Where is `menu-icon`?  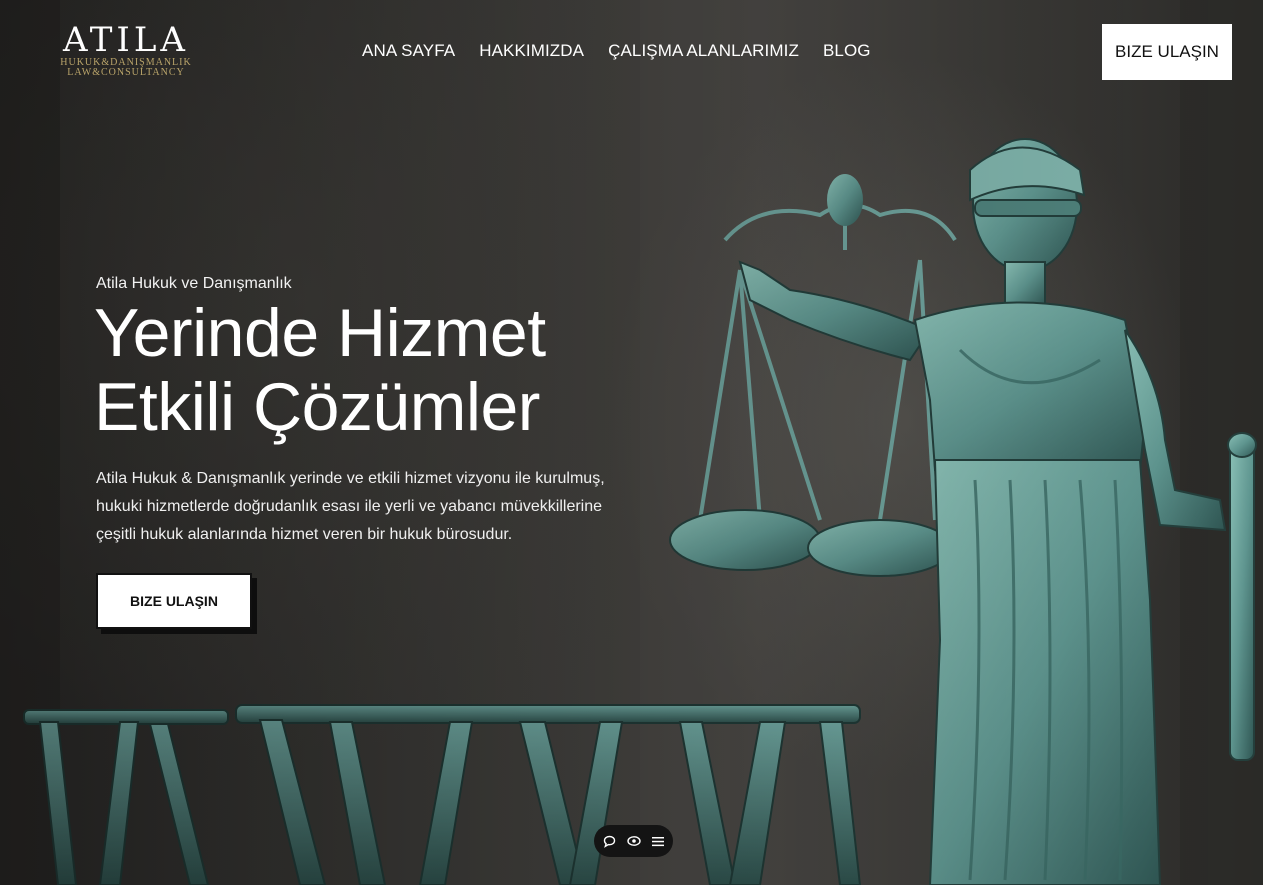
menu-icon is located at coordinates (658, 841).